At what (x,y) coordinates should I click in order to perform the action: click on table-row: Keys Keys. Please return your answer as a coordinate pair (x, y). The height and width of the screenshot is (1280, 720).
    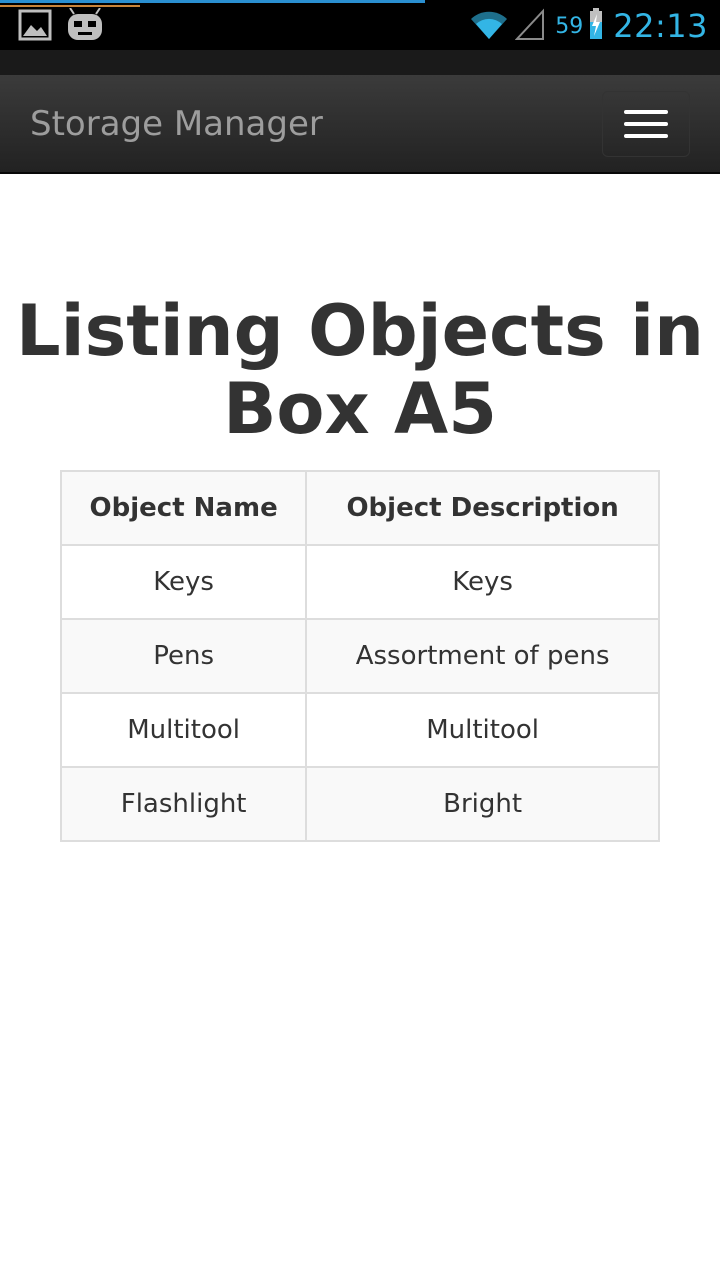
    Looking at the image, I should click on (359, 582).